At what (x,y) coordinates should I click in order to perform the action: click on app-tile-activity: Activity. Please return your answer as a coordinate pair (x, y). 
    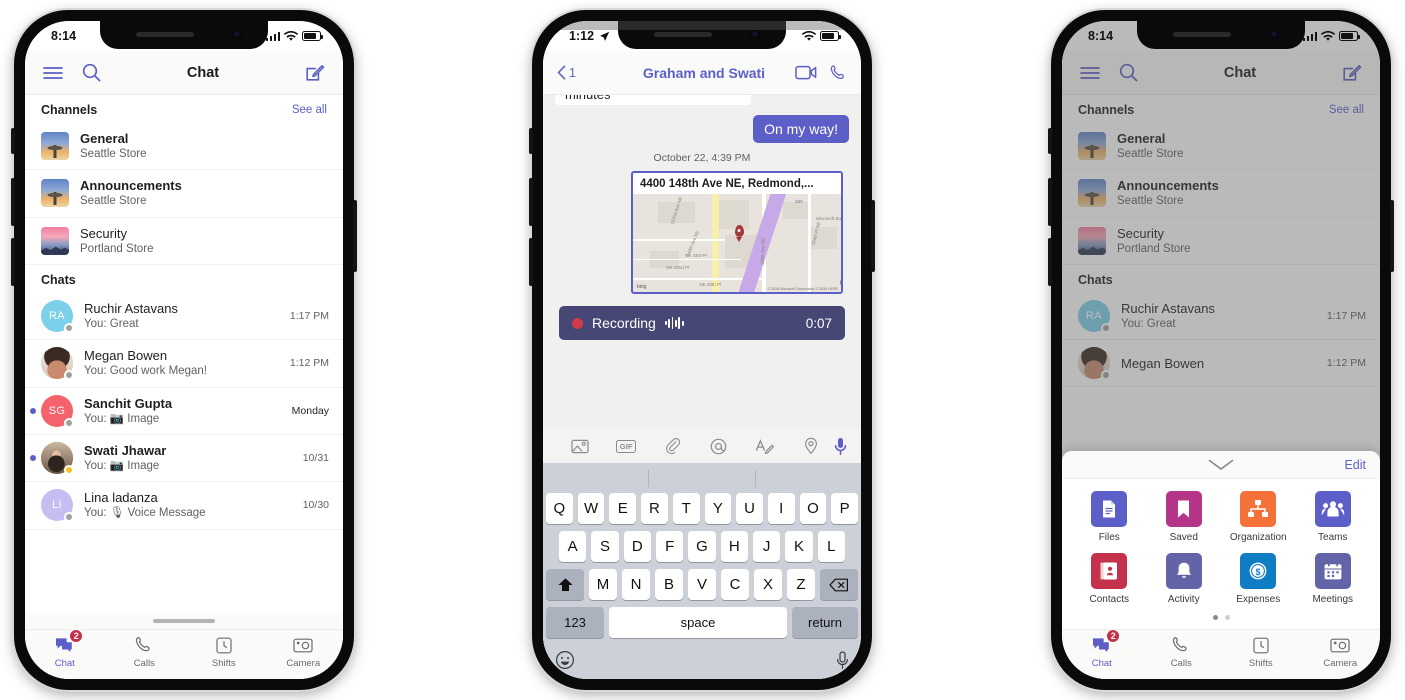
    Looking at the image, I should click on (1184, 579).